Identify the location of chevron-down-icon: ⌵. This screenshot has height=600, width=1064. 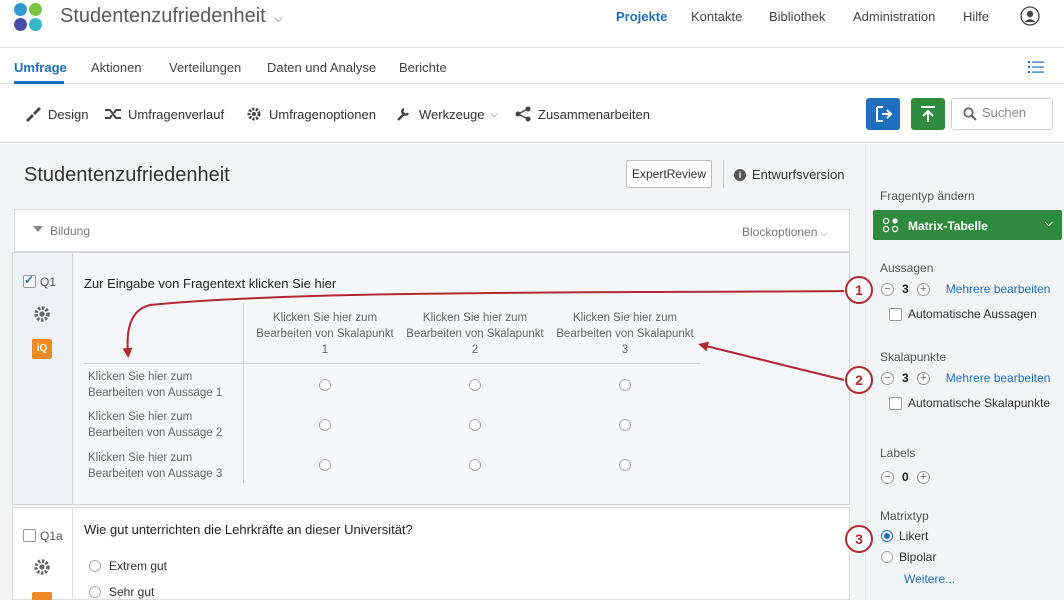
(824, 233).